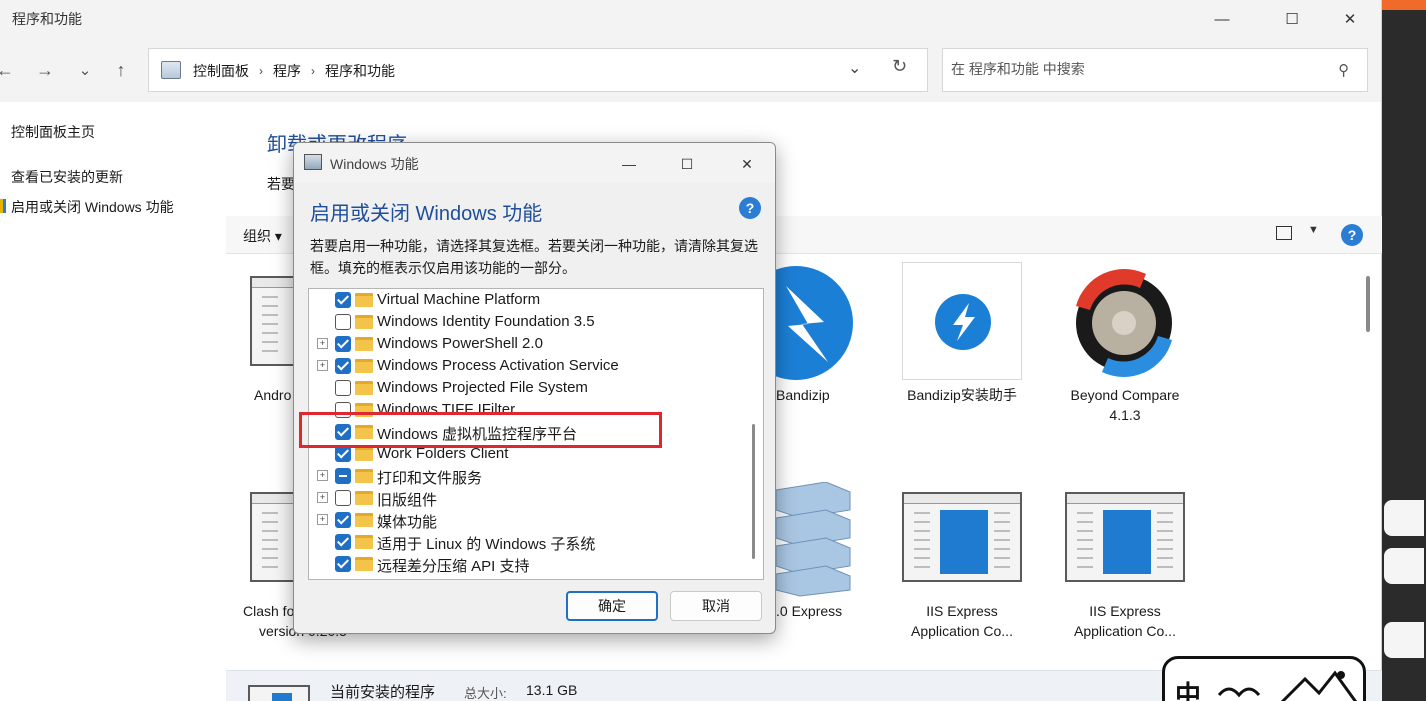 This screenshot has width=1426, height=701. What do you see at coordinates (85, 70) in the screenshot?
I see `recent-locations-button: ⌄` at bounding box center [85, 70].